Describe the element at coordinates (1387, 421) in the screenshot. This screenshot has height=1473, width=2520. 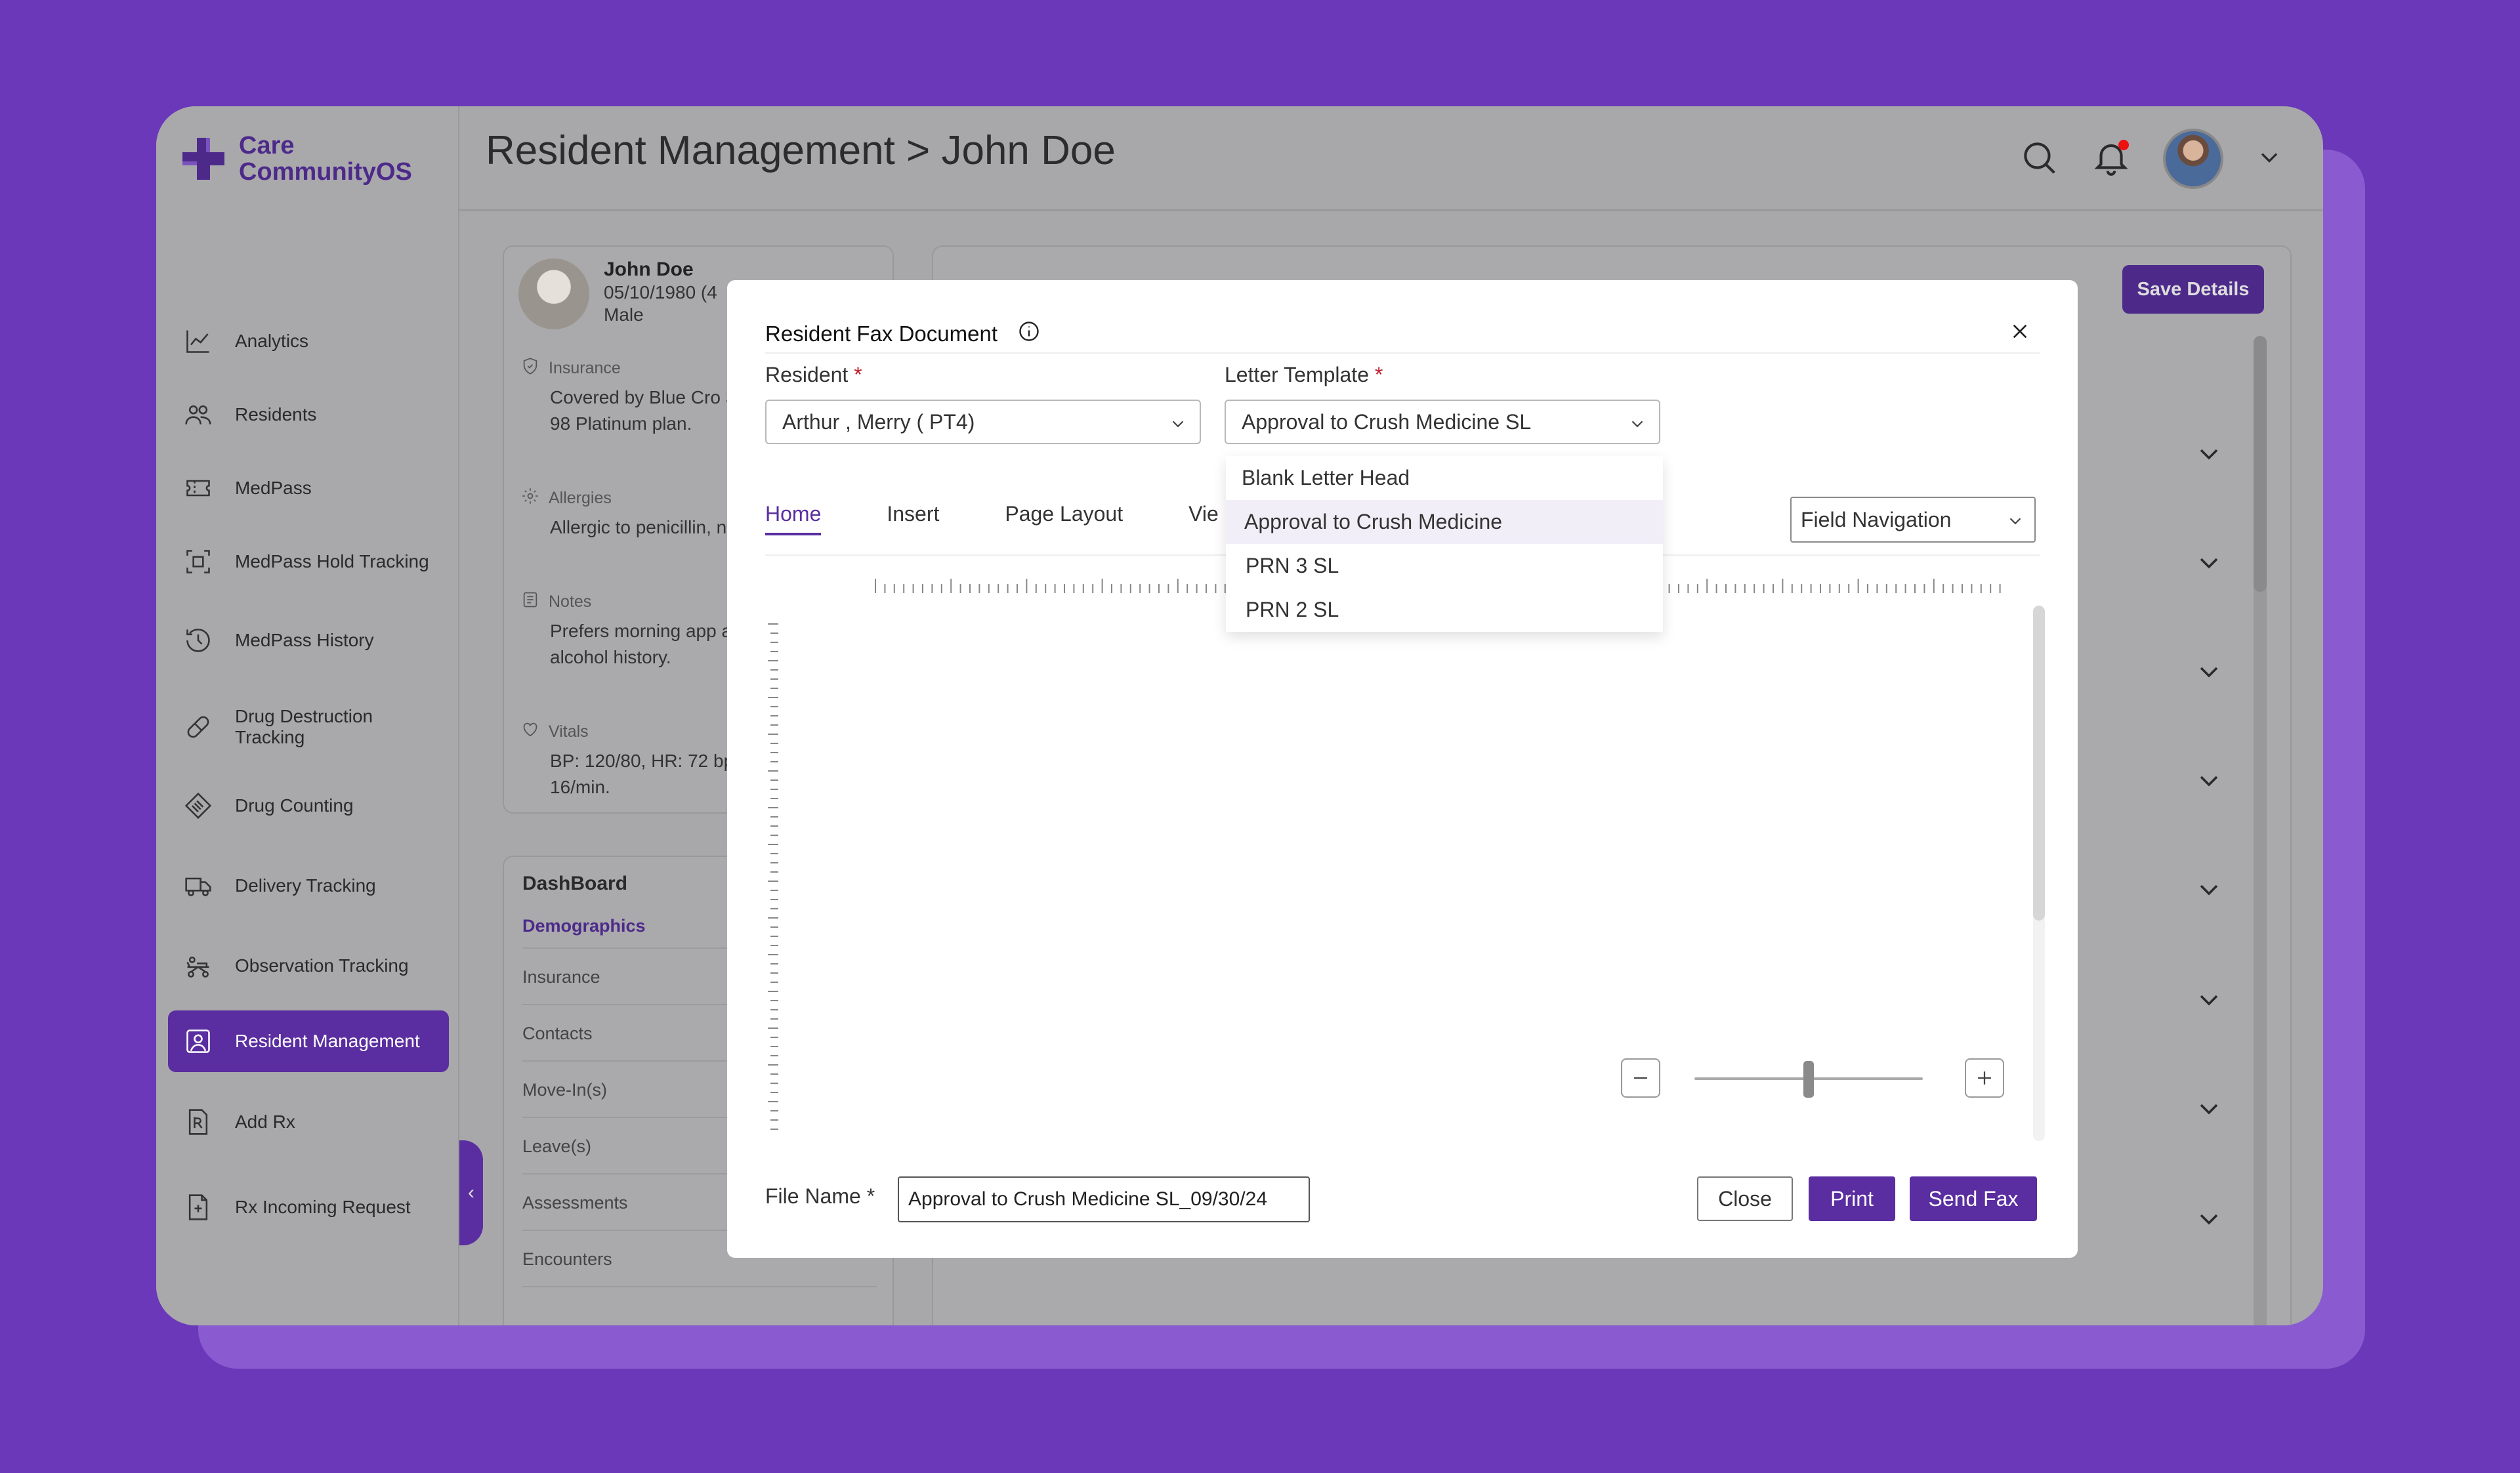
I see `letter-template-value: Approval to Crush Medicine SL` at that location.